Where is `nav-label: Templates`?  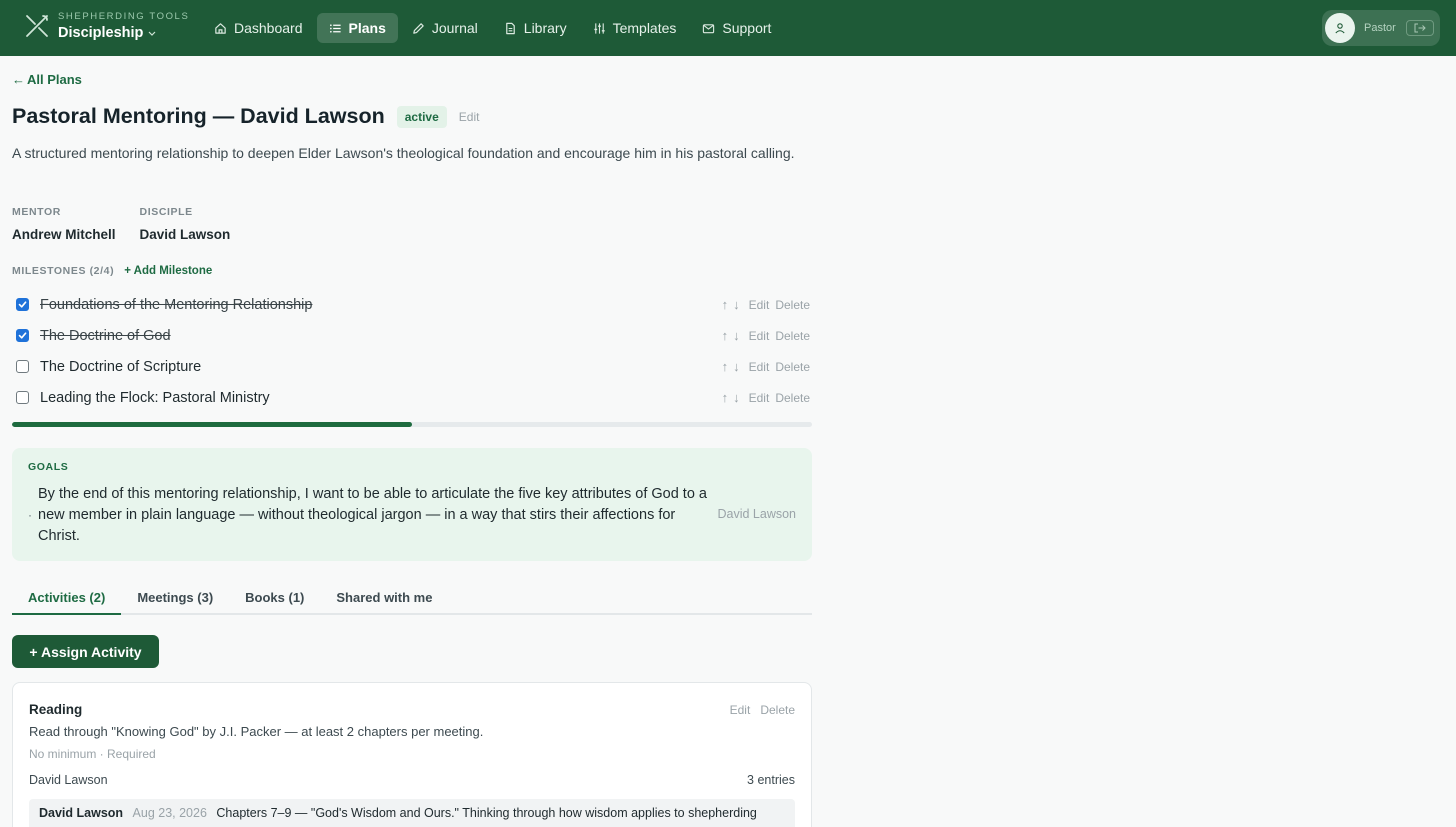
nav-label: Templates is located at coordinates (644, 28).